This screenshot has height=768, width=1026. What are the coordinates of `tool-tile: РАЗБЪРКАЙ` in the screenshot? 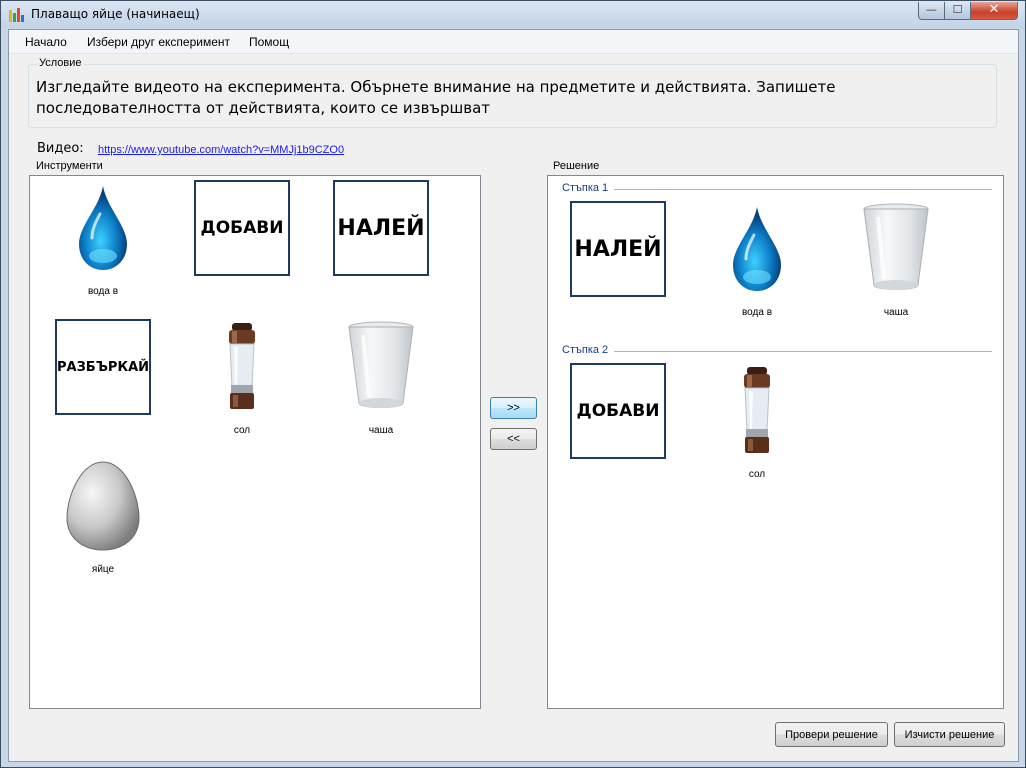 It's located at (103, 367).